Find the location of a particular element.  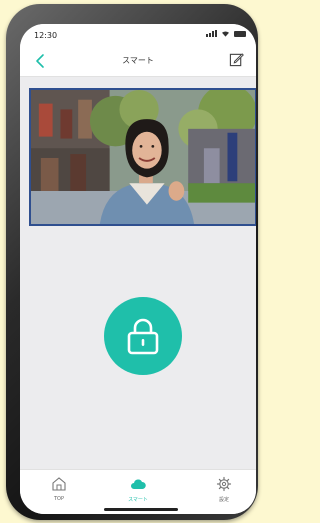

signal-icon is located at coordinates (211, 33).